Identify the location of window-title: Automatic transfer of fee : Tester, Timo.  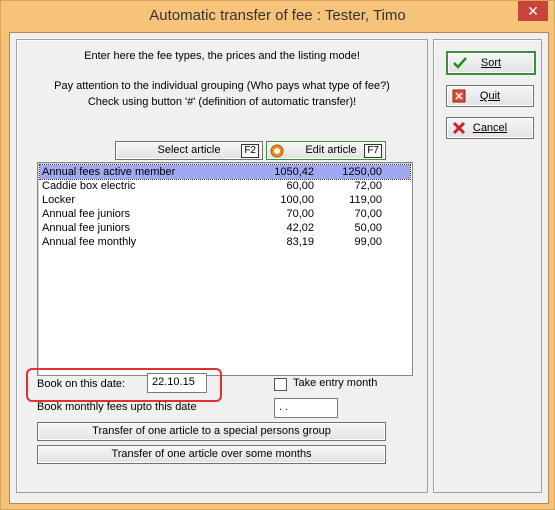
(277, 15).